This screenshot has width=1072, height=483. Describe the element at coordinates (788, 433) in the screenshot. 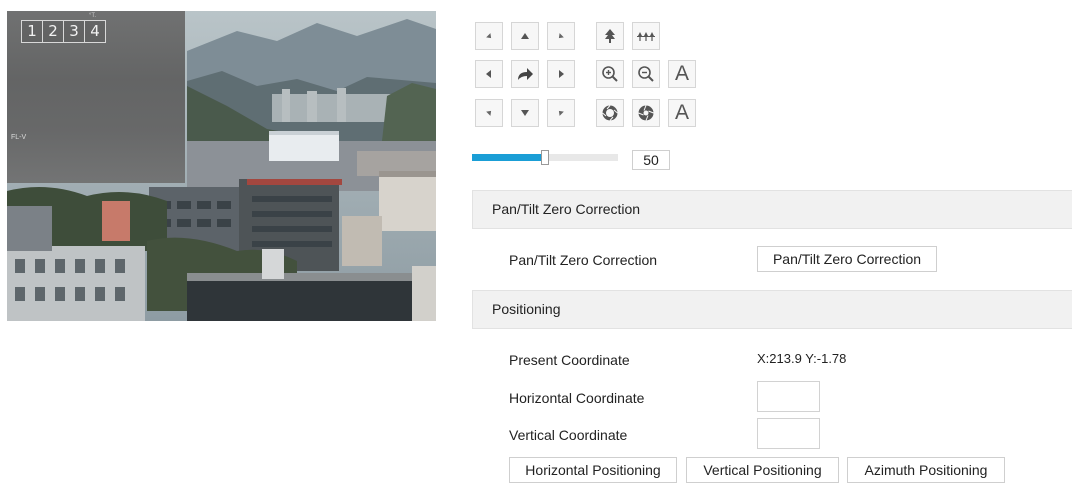

I see `vertical-coordinate-input` at that location.